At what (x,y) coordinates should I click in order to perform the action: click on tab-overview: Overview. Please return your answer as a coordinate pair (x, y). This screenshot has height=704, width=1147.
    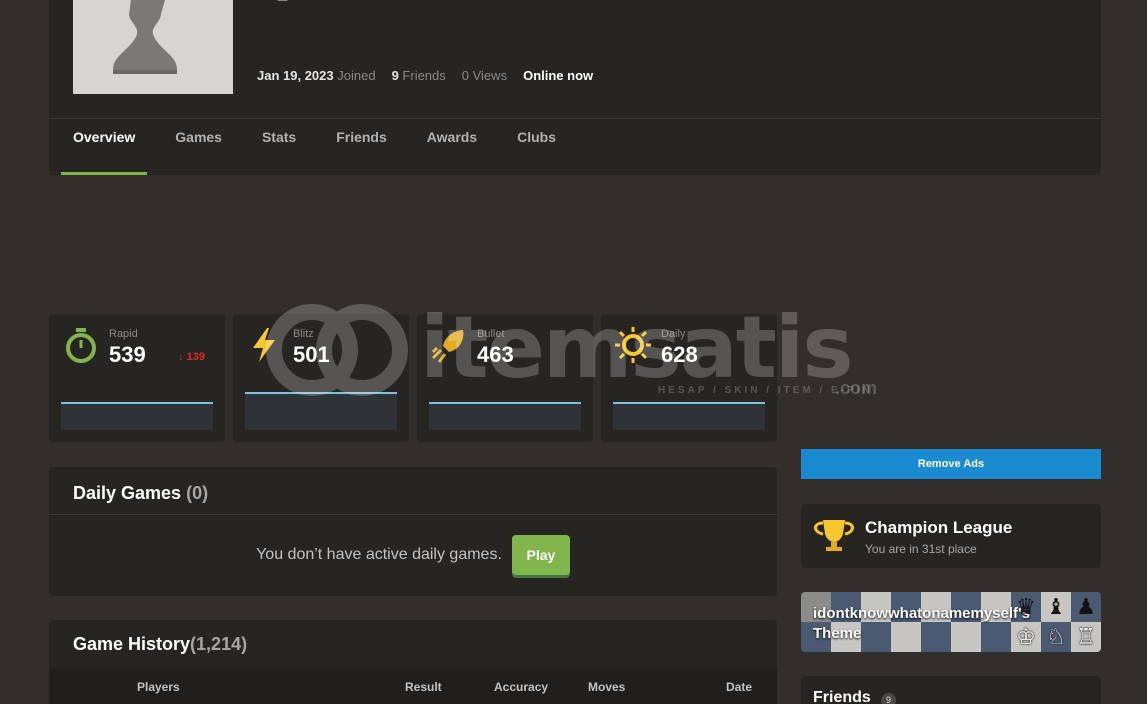
    Looking at the image, I should click on (104, 147).